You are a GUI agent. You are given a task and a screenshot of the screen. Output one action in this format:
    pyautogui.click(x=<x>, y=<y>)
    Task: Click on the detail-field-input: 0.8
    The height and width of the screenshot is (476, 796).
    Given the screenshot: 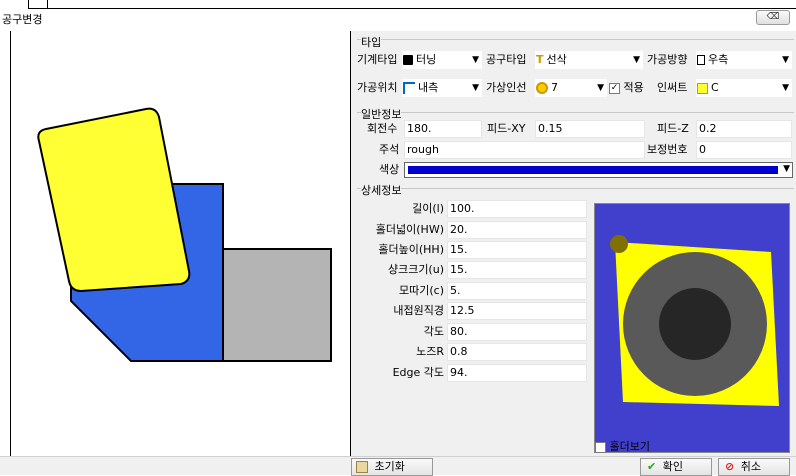 What is the action you would take?
    pyautogui.click(x=517, y=352)
    